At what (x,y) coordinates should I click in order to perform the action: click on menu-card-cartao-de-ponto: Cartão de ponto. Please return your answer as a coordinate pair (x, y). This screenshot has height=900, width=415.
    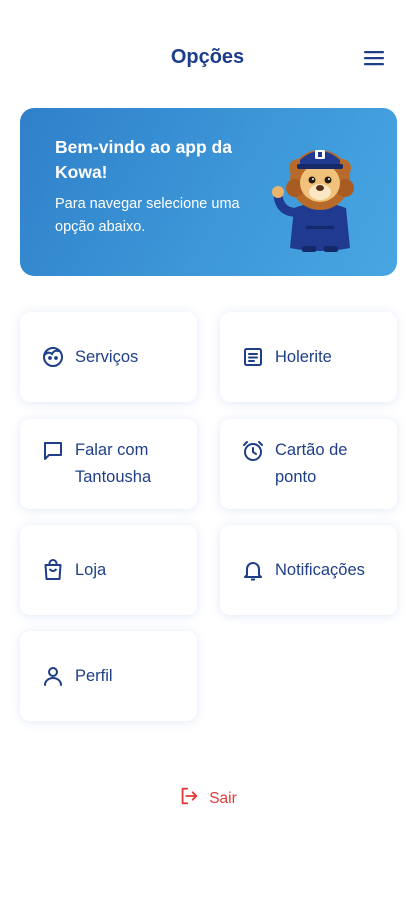
    Looking at the image, I should click on (308, 464).